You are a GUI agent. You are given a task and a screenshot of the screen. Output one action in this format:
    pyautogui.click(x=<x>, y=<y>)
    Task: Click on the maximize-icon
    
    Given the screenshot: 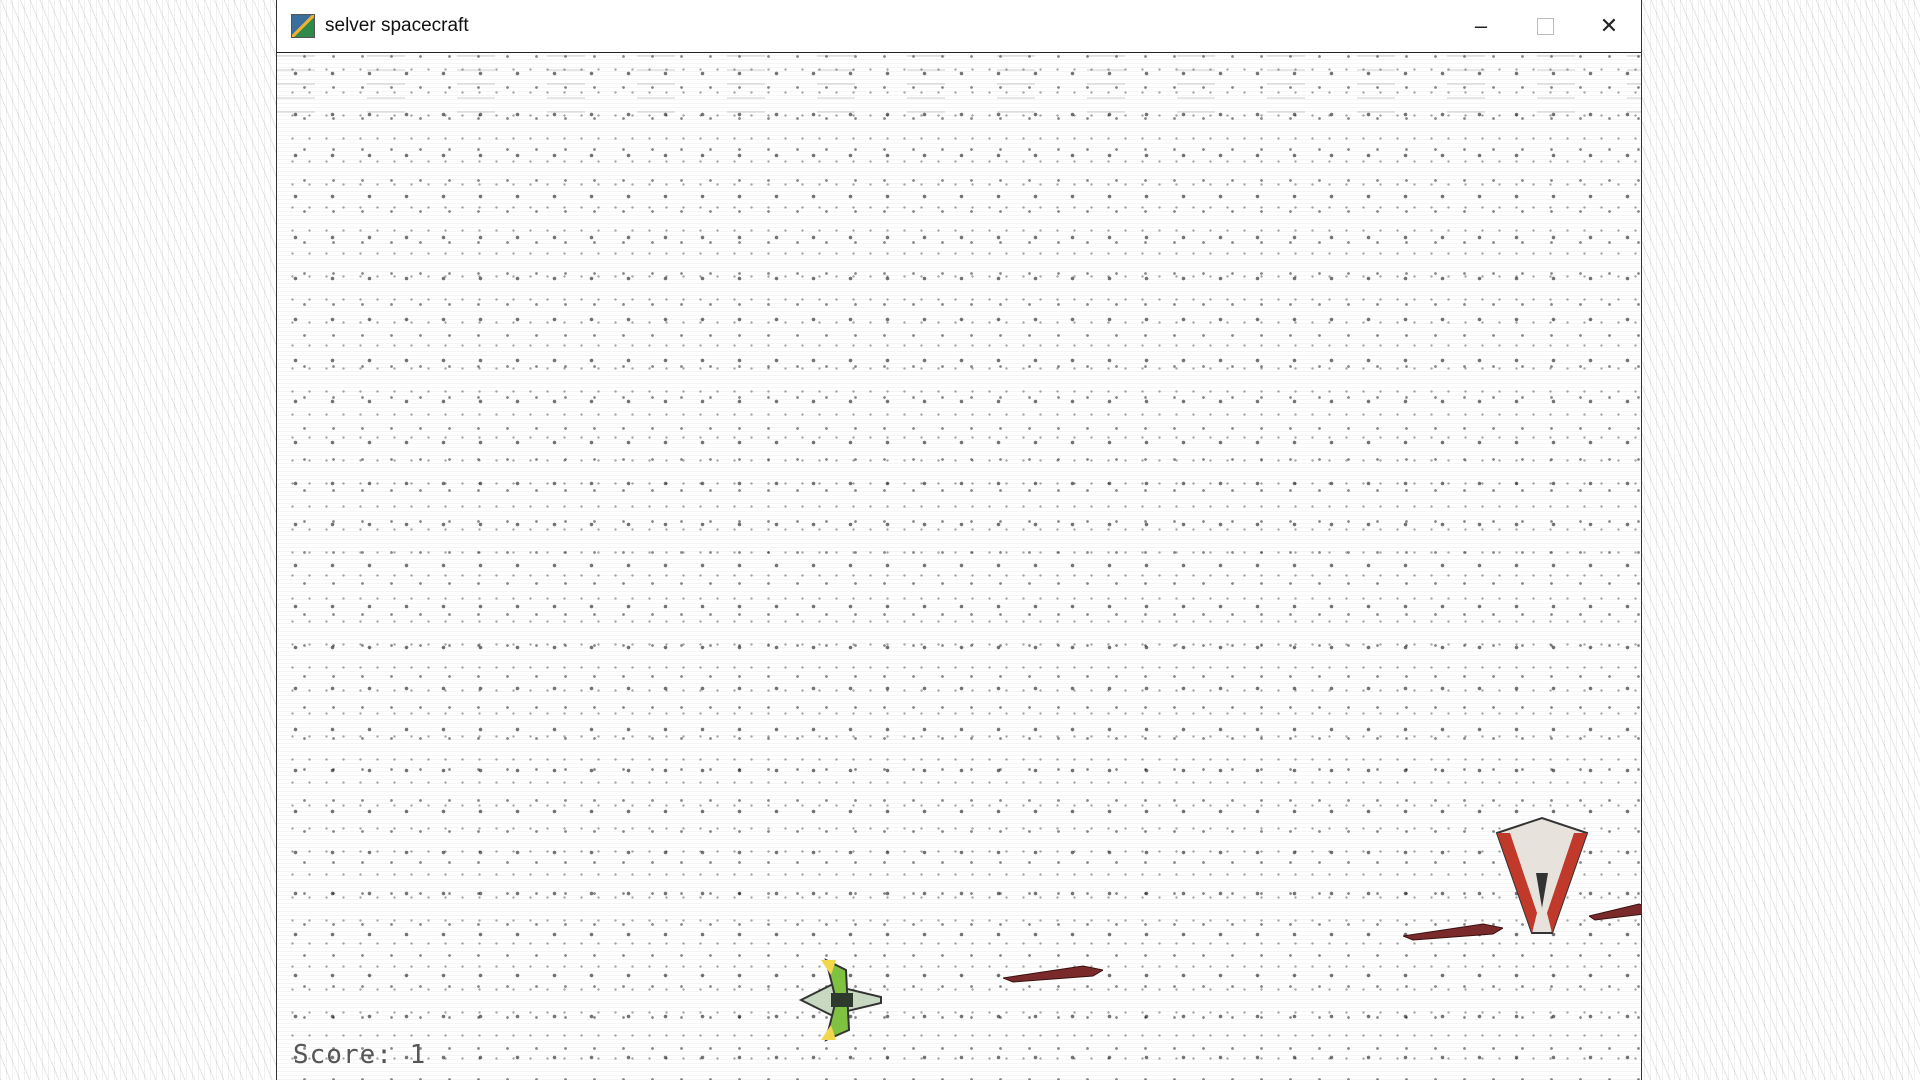 What is the action you would take?
    pyautogui.click(x=1545, y=26)
    